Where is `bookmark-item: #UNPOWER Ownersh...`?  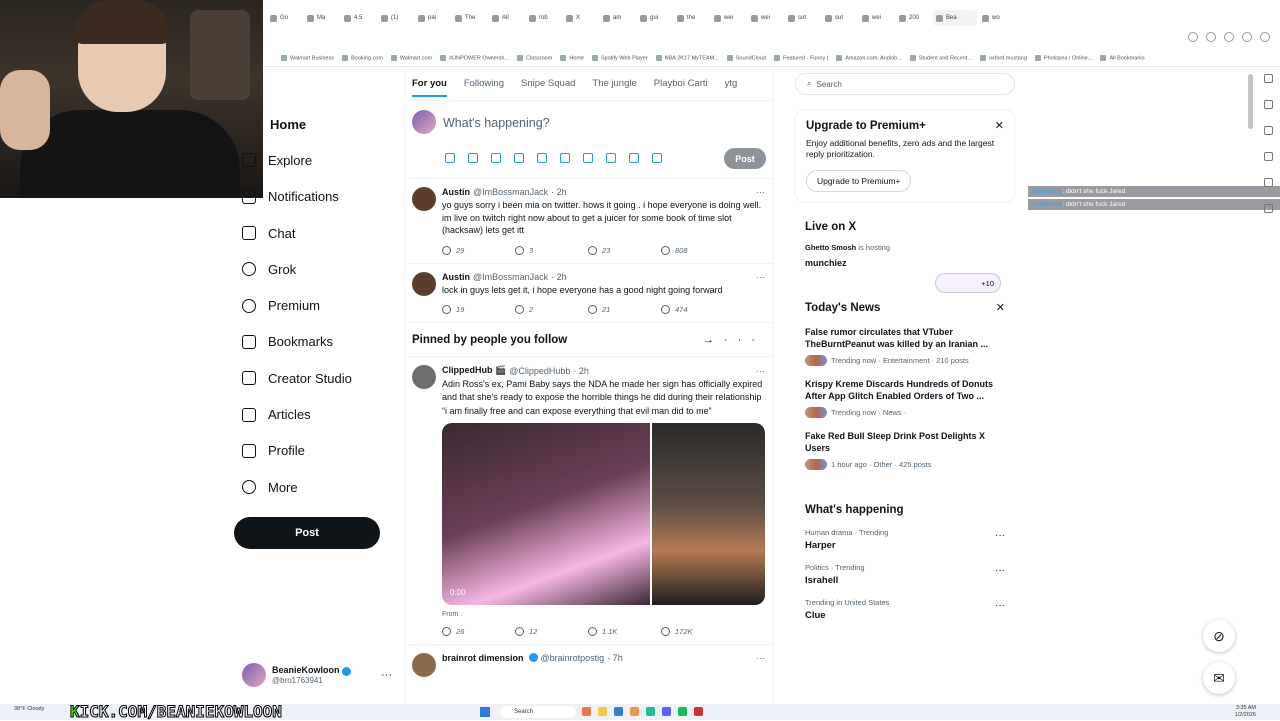 bookmark-item: #UNPOWER Ownersh... is located at coordinates (474, 58).